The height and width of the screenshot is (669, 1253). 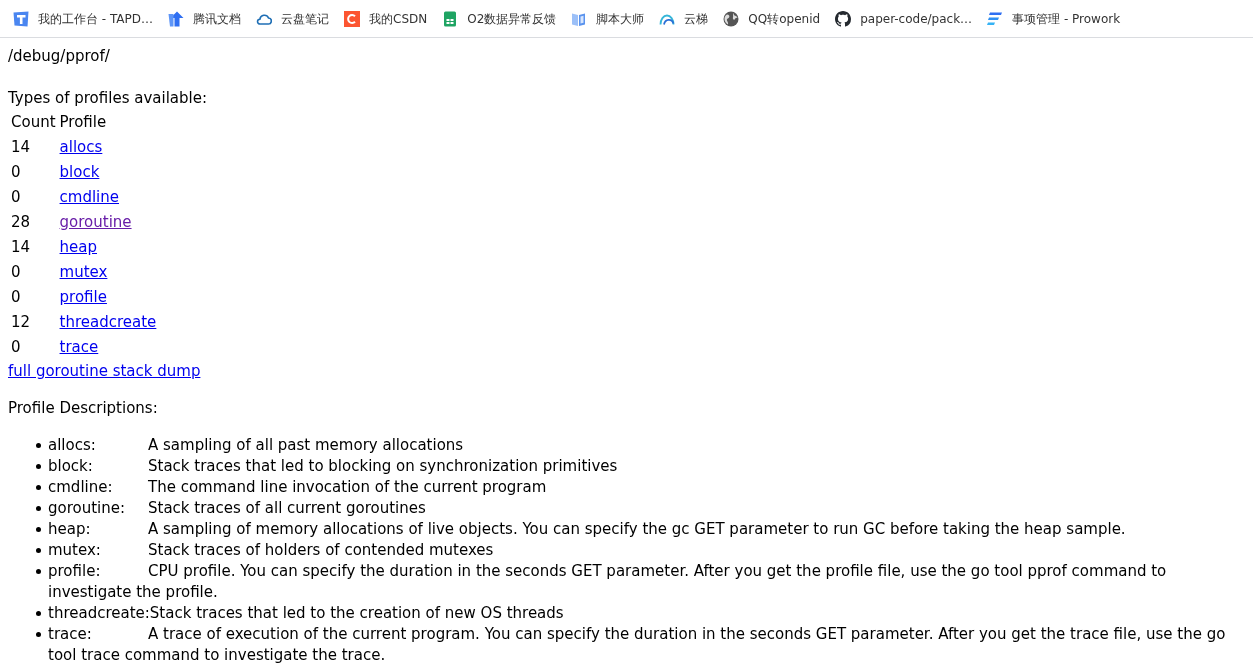 What do you see at coordinates (608, 18) in the screenshot?
I see `bookmark-link: 脚本大师` at bounding box center [608, 18].